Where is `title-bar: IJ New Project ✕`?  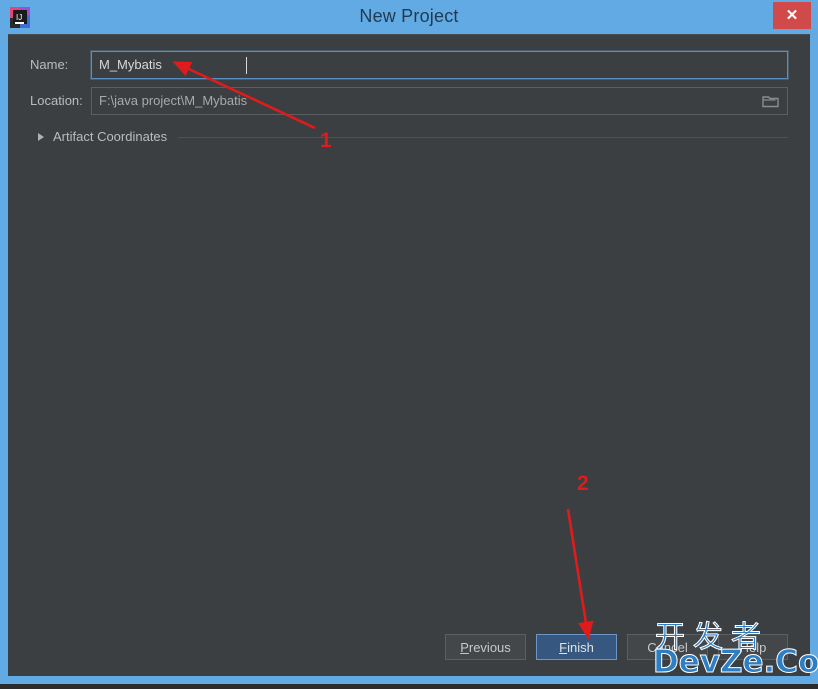
title-bar: IJ New Project ✕ is located at coordinates (409, 17).